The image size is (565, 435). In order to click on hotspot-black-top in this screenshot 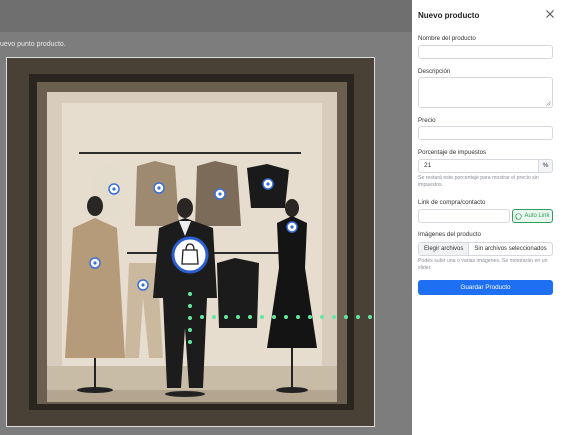, I will do `click(268, 184)`.